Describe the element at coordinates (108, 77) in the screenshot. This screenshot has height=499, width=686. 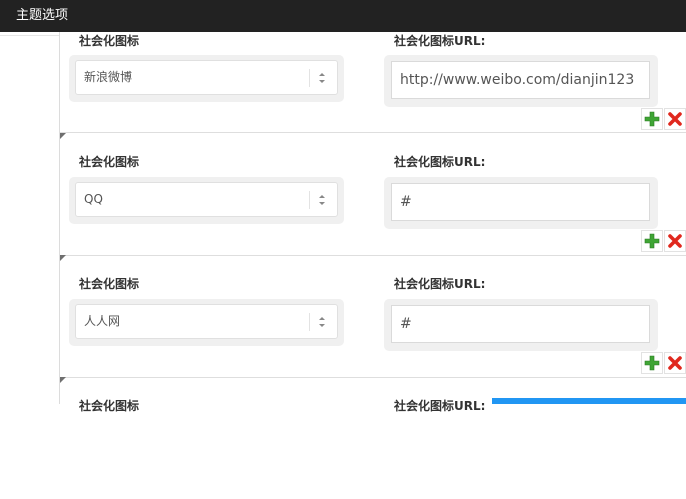
I see `select-value: 新浪微博` at that location.